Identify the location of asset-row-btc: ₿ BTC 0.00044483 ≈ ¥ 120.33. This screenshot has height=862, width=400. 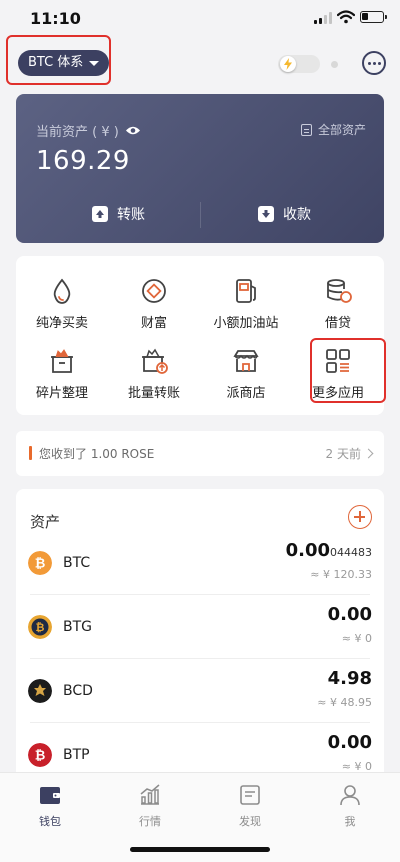
(200, 562).